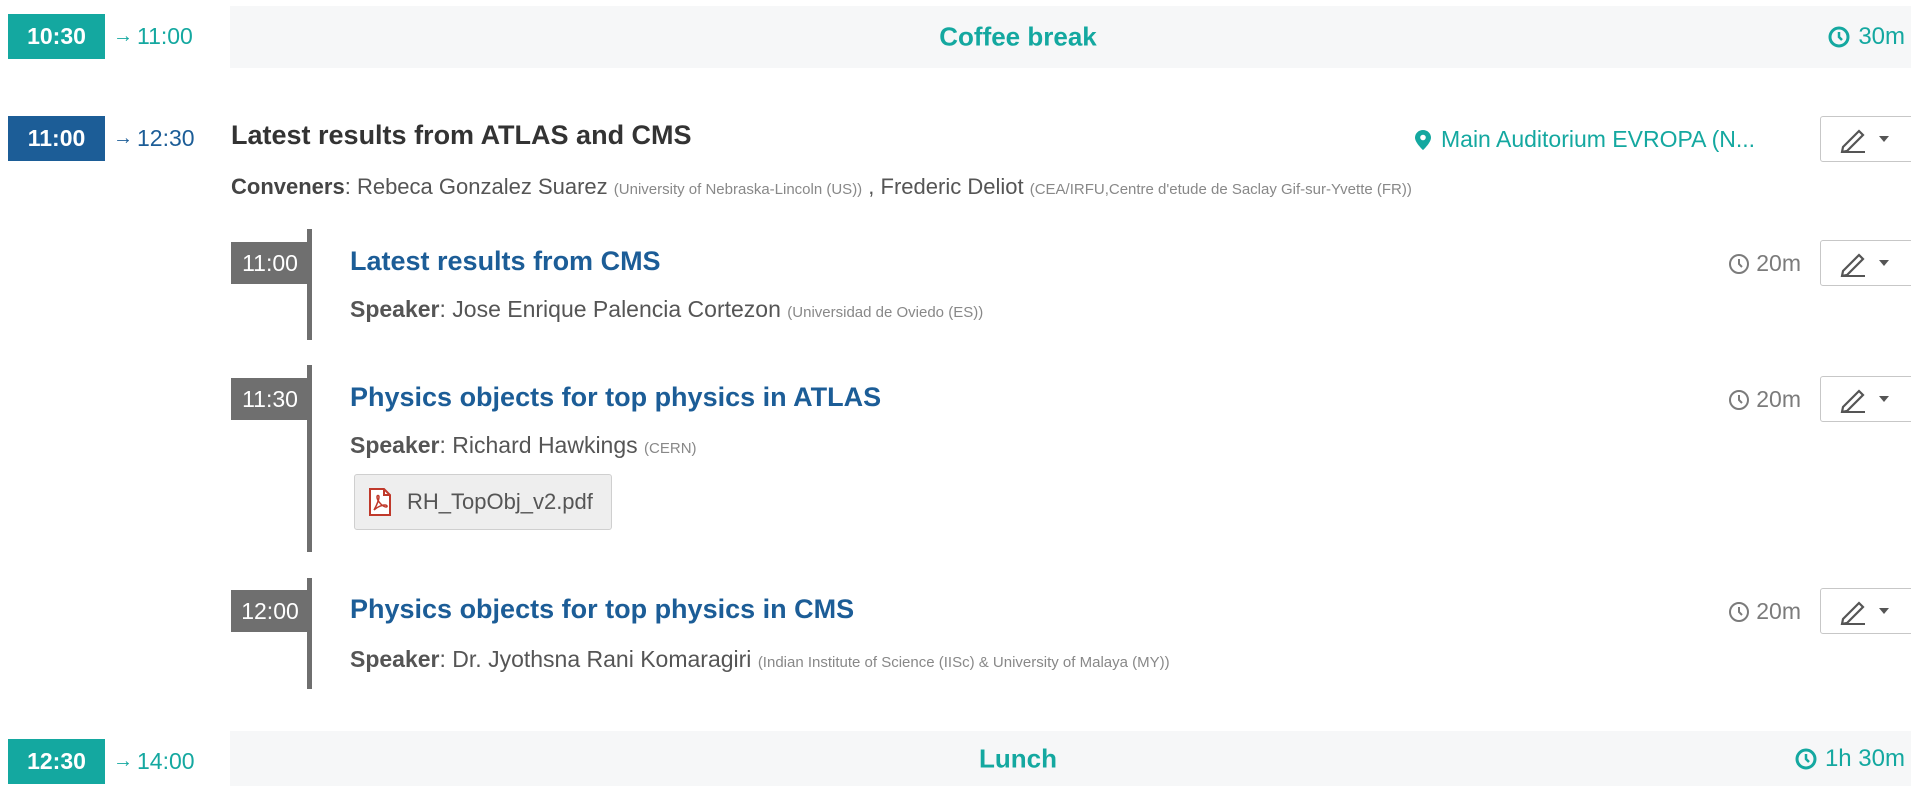 The height and width of the screenshot is (786, 1911). I want to click on map-marker-icon, so click(1423, 139).